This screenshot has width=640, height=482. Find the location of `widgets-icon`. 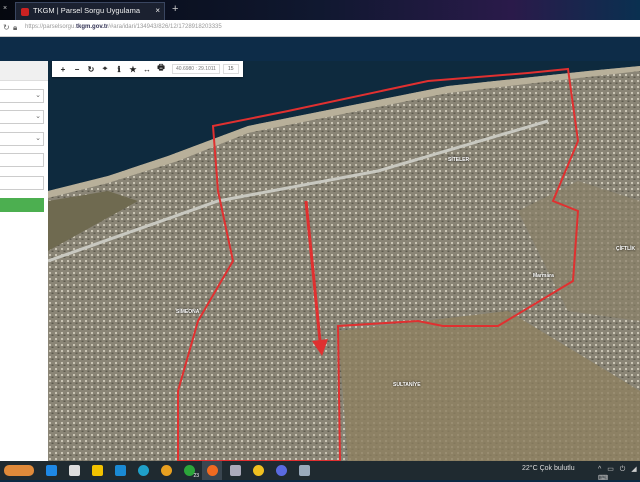

widgets-icon is located at coordinates (19, 470).